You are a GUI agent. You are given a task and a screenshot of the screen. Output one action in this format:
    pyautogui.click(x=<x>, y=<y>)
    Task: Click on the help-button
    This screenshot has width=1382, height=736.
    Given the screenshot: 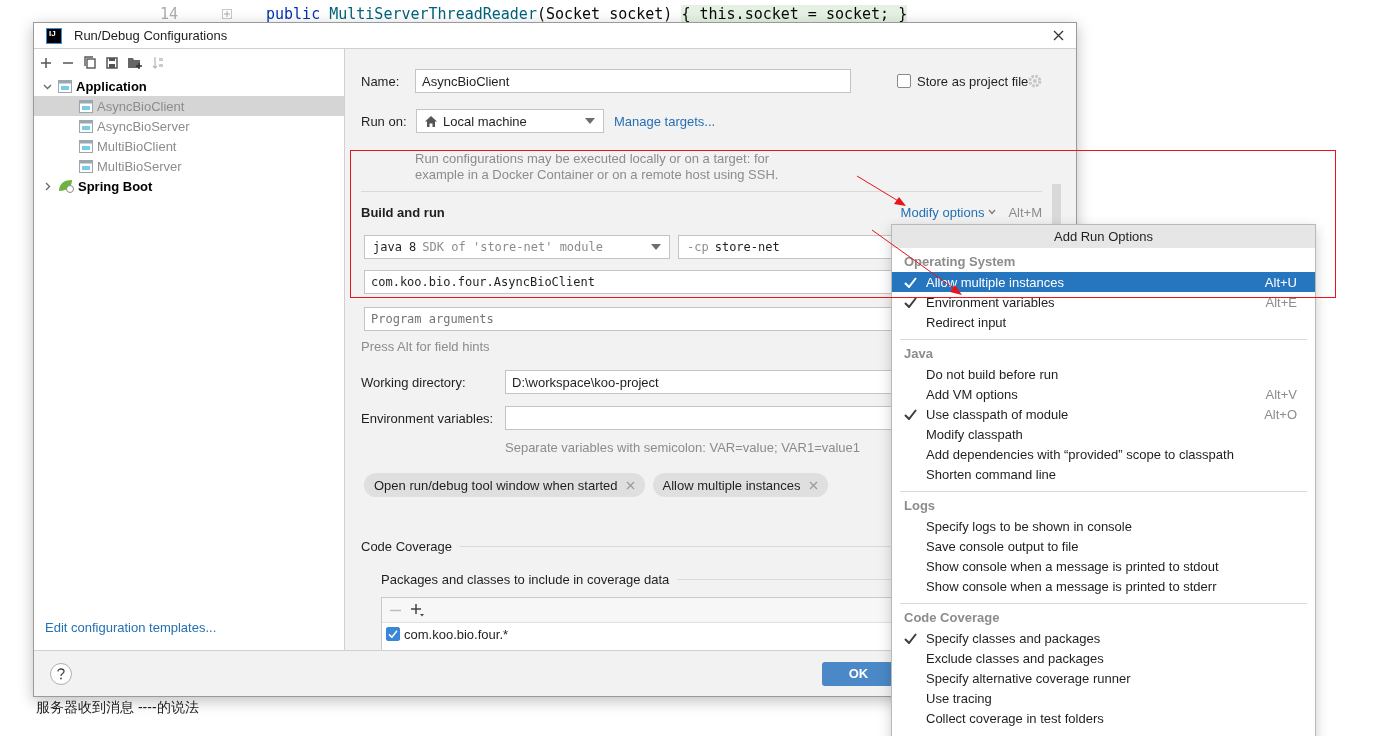 What is the action you would take?
    pyautogui.click(x=61, y=673)
    